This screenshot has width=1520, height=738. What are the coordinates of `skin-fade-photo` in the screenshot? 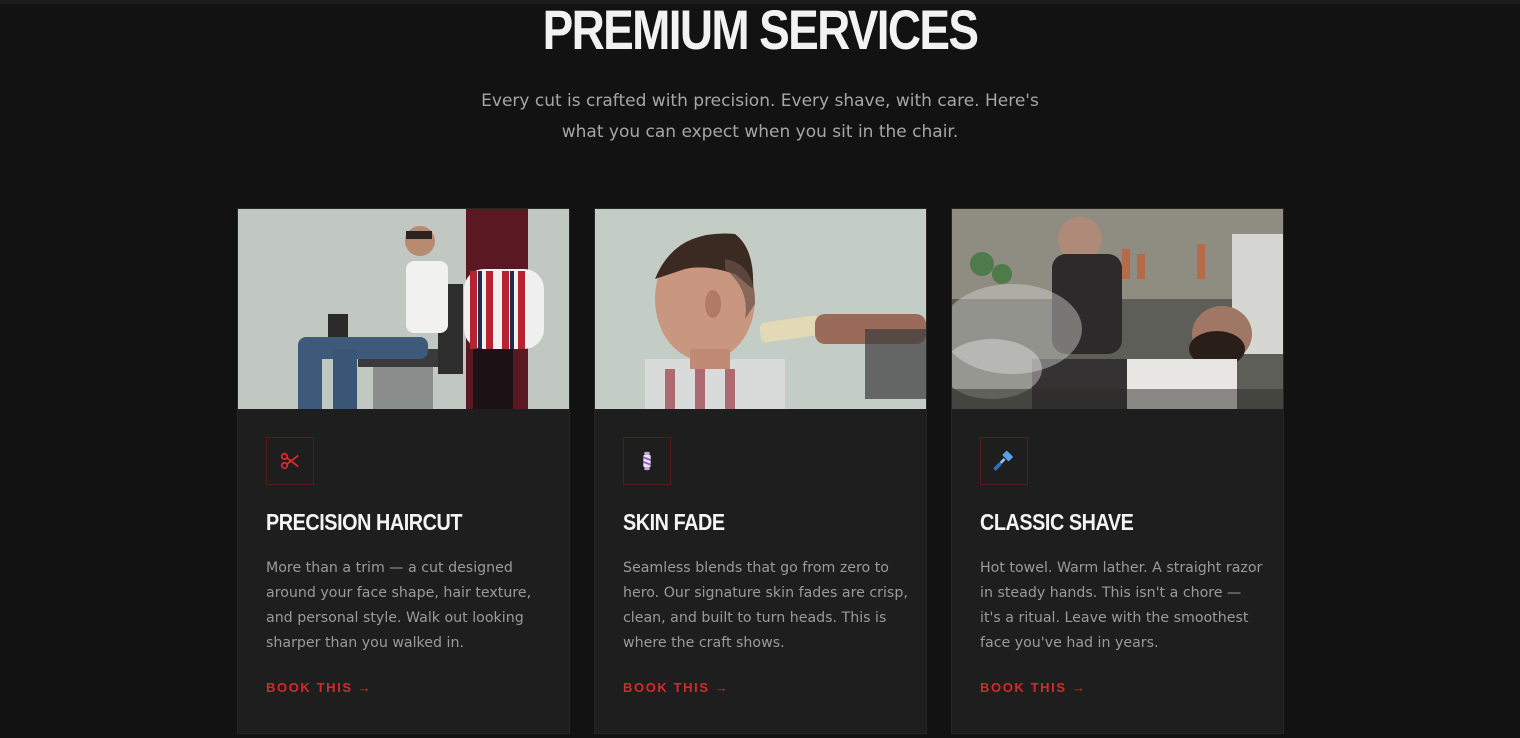 It's located at (760, 309).